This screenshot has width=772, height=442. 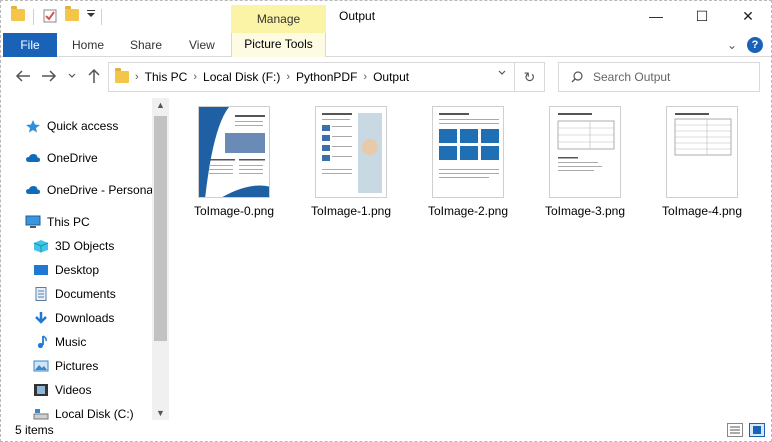 I want to click on search-box: Search Output, so click(x=659, y=77).